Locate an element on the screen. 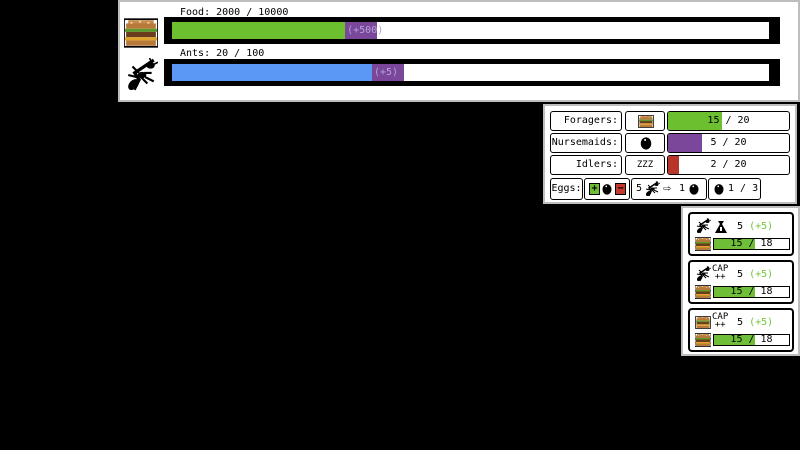 This screenshot has height=450, width=800. eggs-label: Eggs: is located at coordinates (566, 189).